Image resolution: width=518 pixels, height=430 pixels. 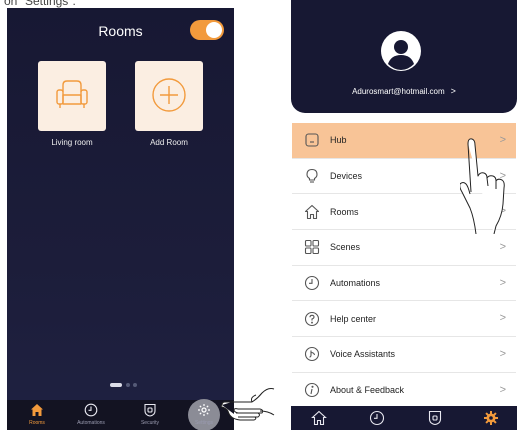 What do you see at coordinates (353, 318) in the screenshot?
I see `menu-label: Help center` at bounding box center [353, 318].